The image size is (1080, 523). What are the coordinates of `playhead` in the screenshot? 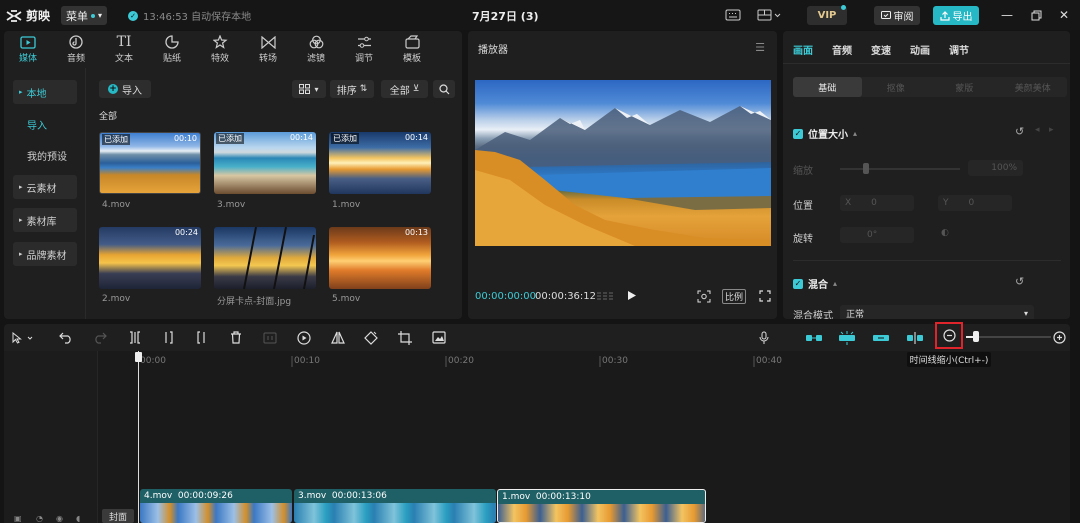 It's located at (138, 437).